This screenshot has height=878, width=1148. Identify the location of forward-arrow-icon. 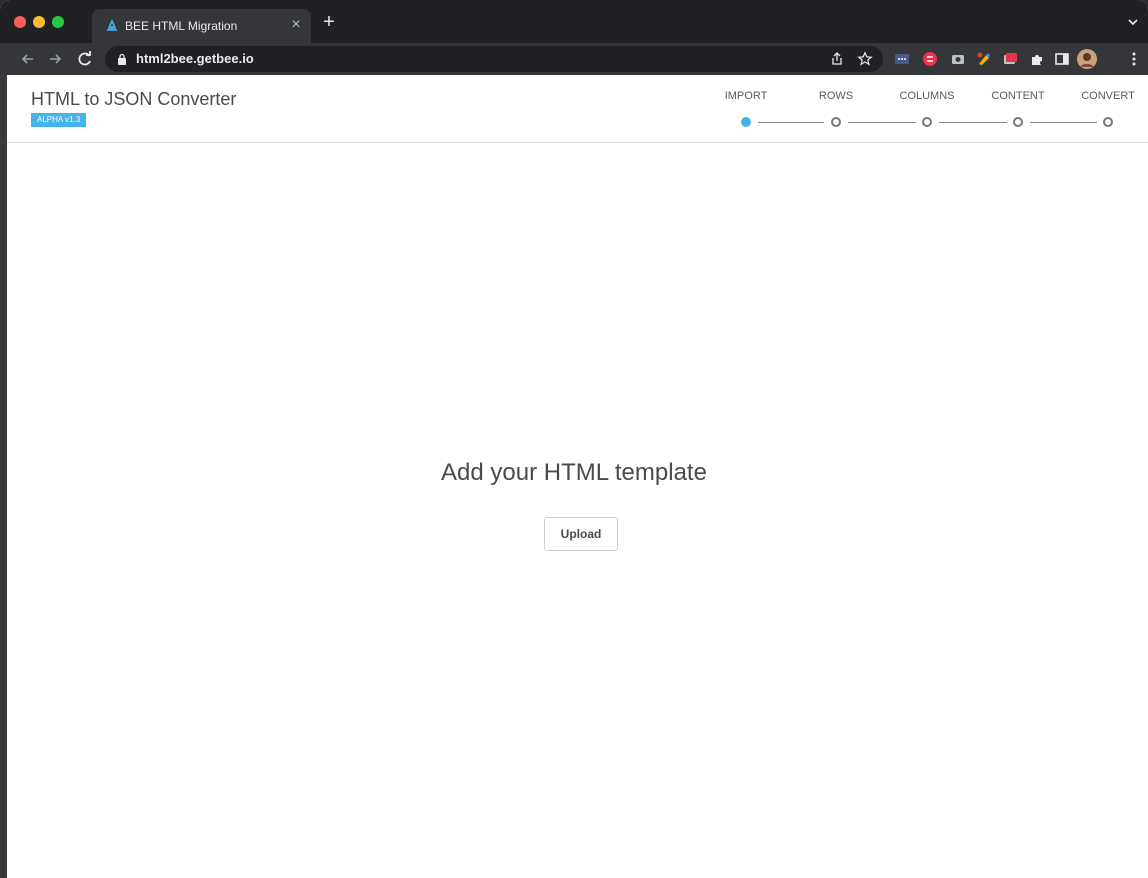
(55, 59).